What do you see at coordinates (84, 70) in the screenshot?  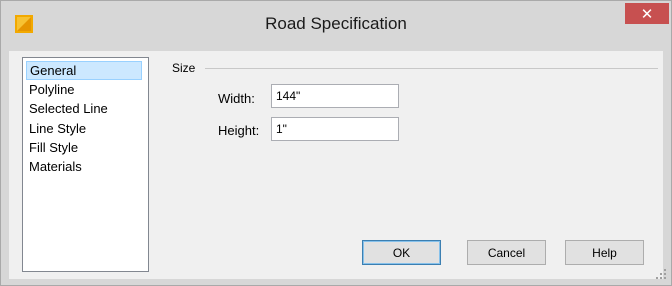 I see `category-item-general: General` at bounding box center [84, 70].